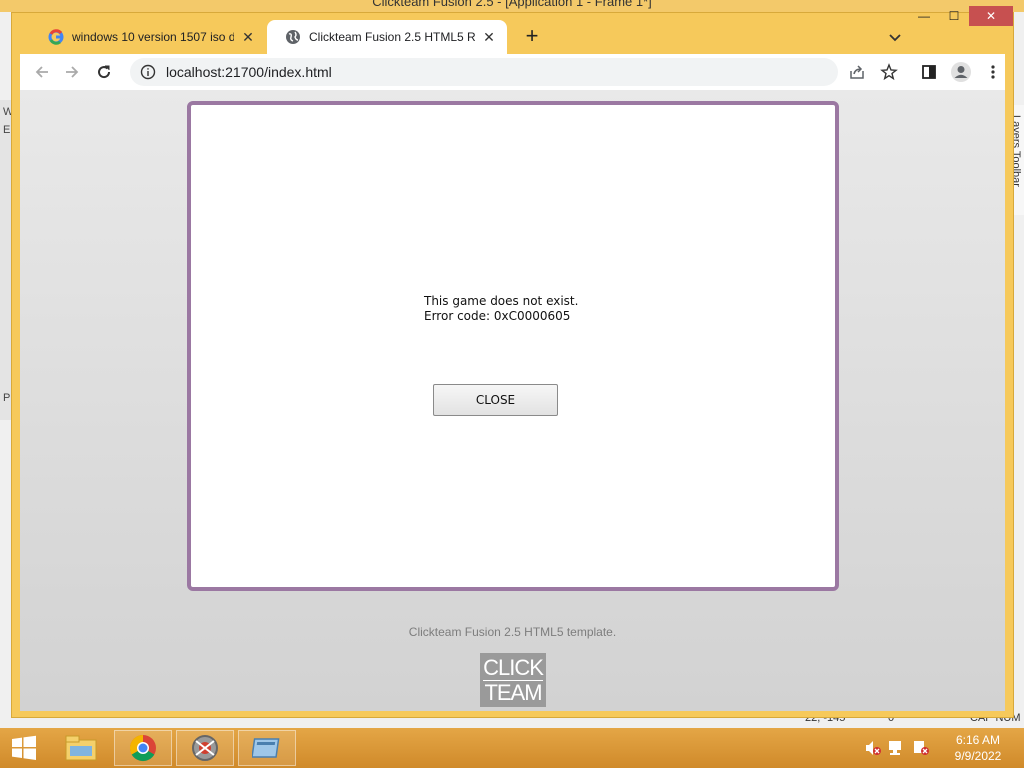  I want to click on error-code-line: Error code: 0xC0000605, so click(497, 316).